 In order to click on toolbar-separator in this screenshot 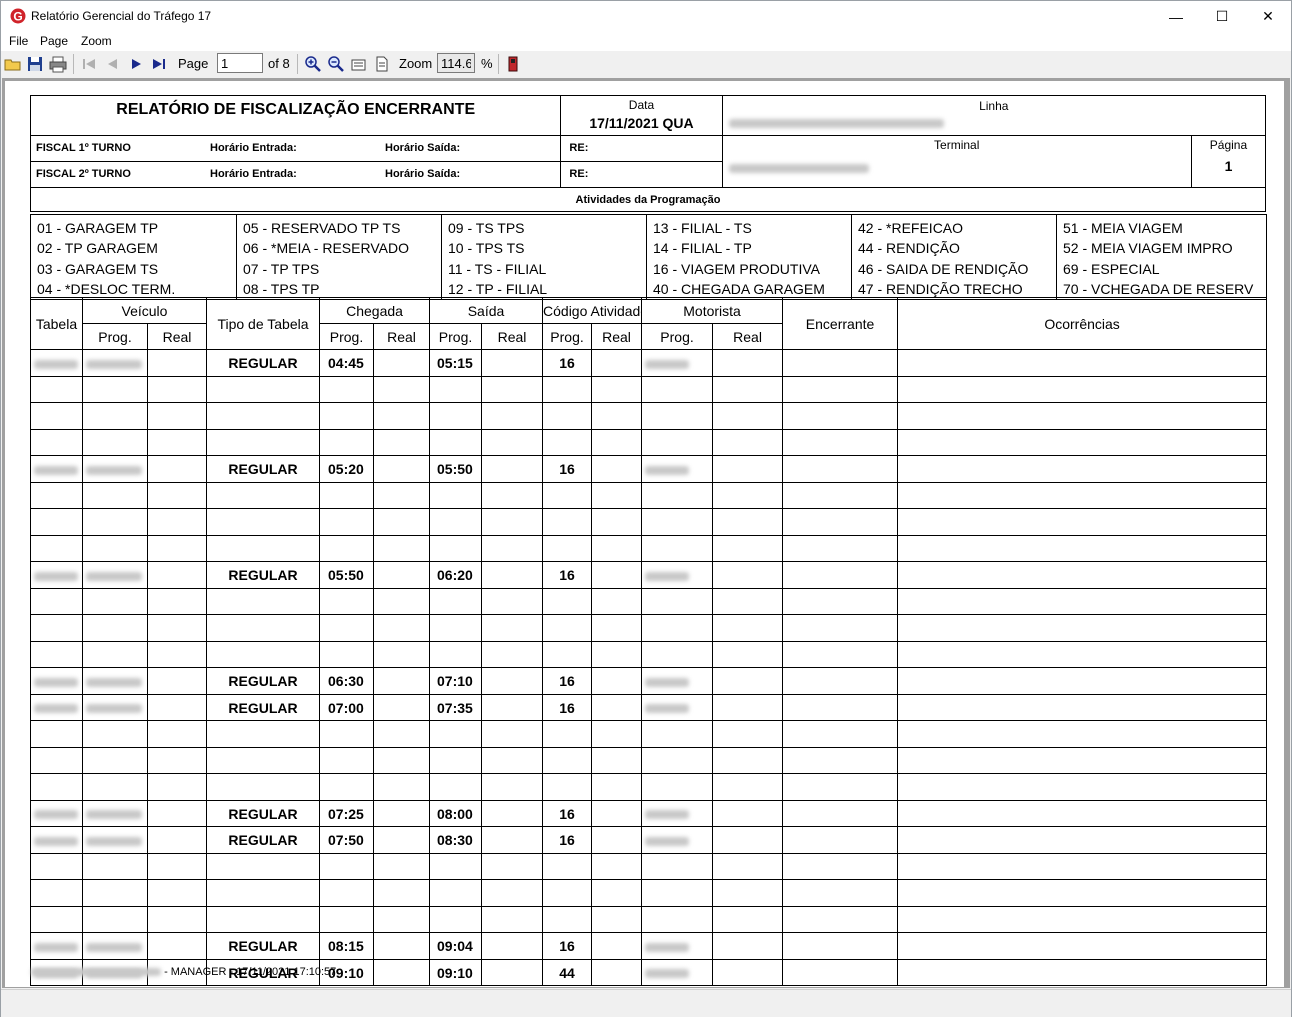, I will do `click(73, 64)`.